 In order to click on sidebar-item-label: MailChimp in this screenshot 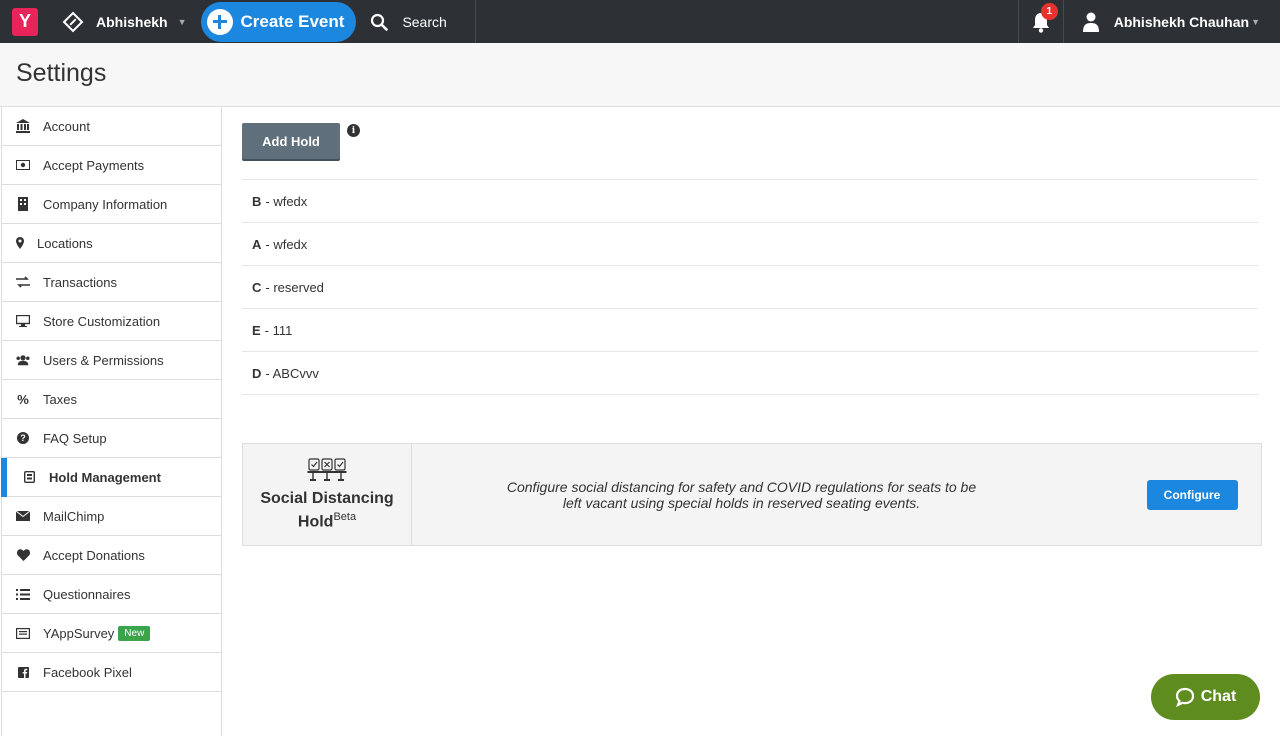, I will do `click(74, 516)`.